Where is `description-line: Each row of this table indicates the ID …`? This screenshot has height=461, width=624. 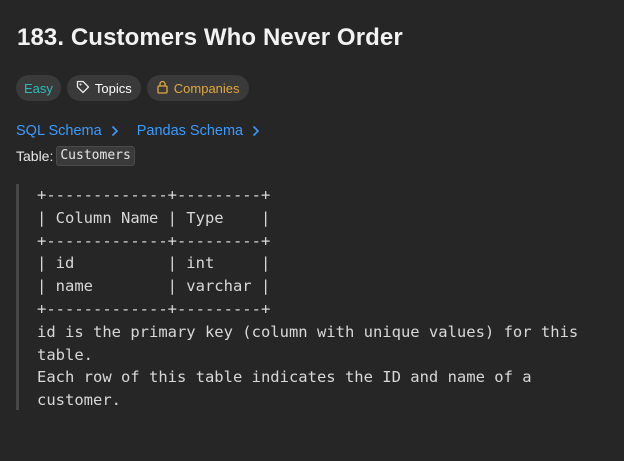
description-line: Each row of this table indicates the ID … is located at coordinates (284, 377).